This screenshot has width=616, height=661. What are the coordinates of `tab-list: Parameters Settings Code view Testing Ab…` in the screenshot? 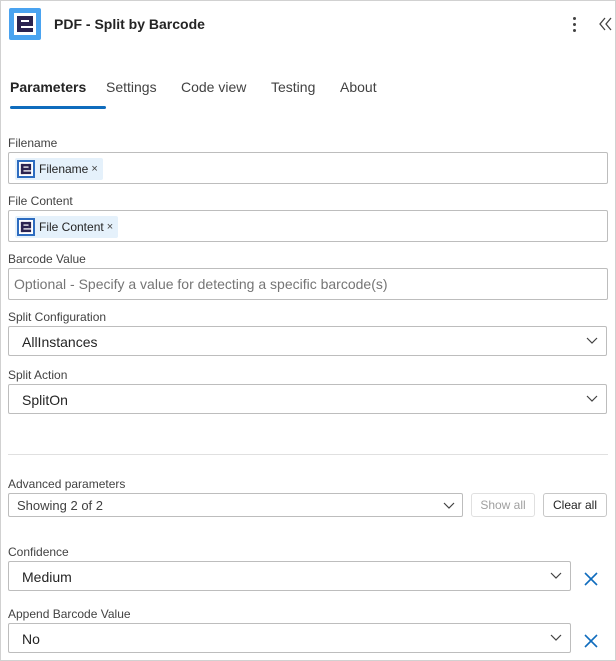 It's located at (200, 94).